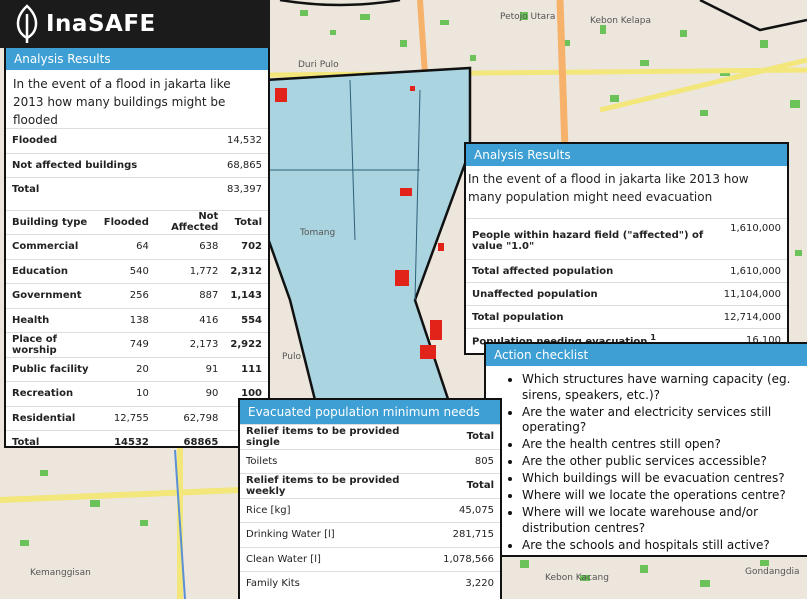 The width and height of the screenshot is (807, 599). I want to click on total-value: 1,143, so click(246, 295).